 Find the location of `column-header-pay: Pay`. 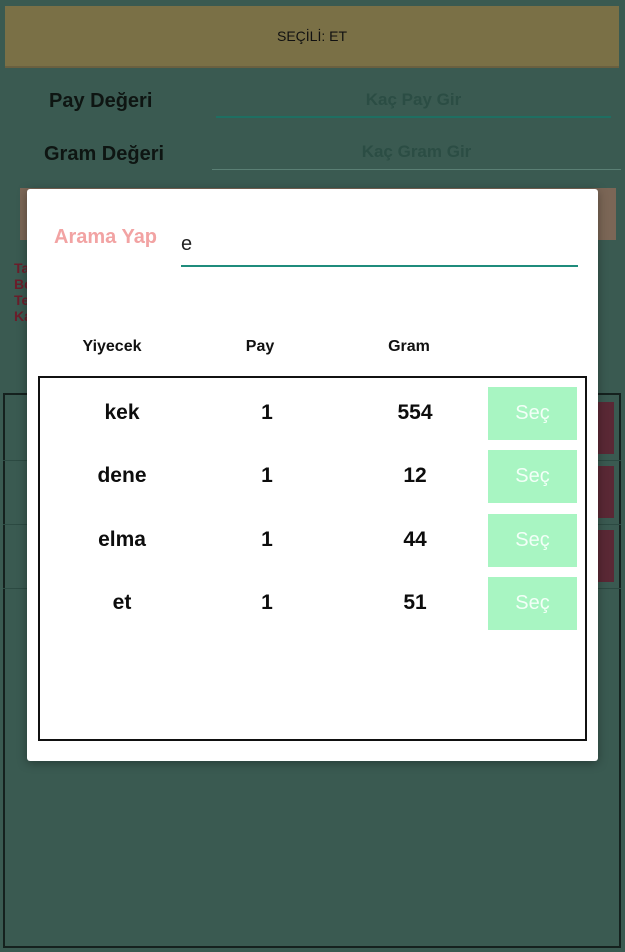

column-header-pay: Pay is located at coordinates (260, 346).